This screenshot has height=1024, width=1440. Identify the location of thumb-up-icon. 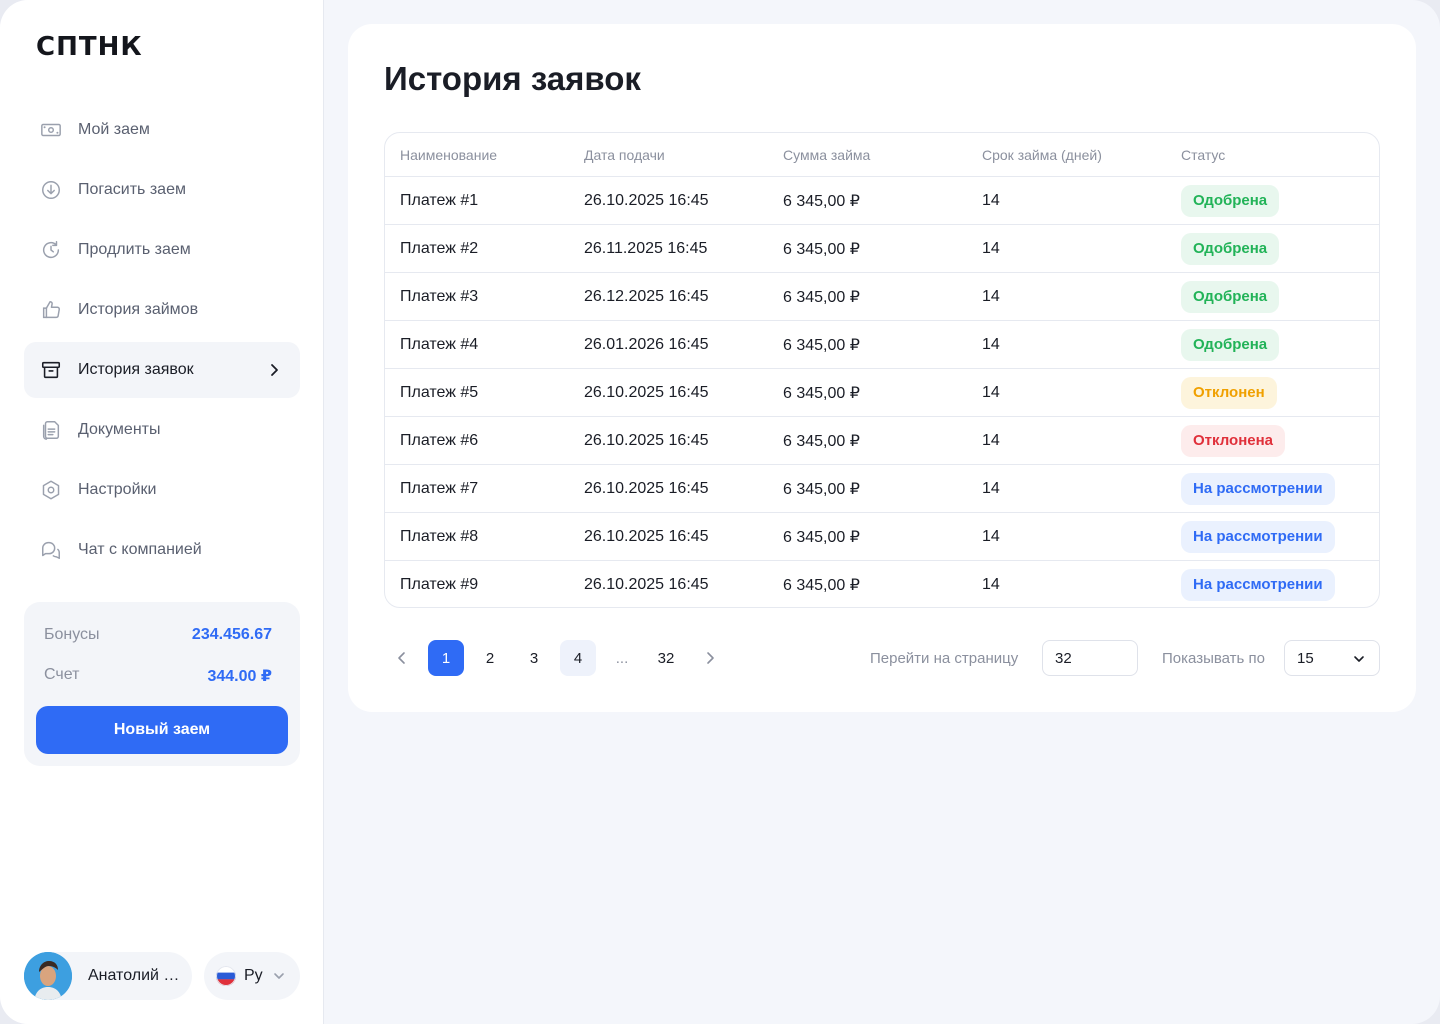
(51, 310).